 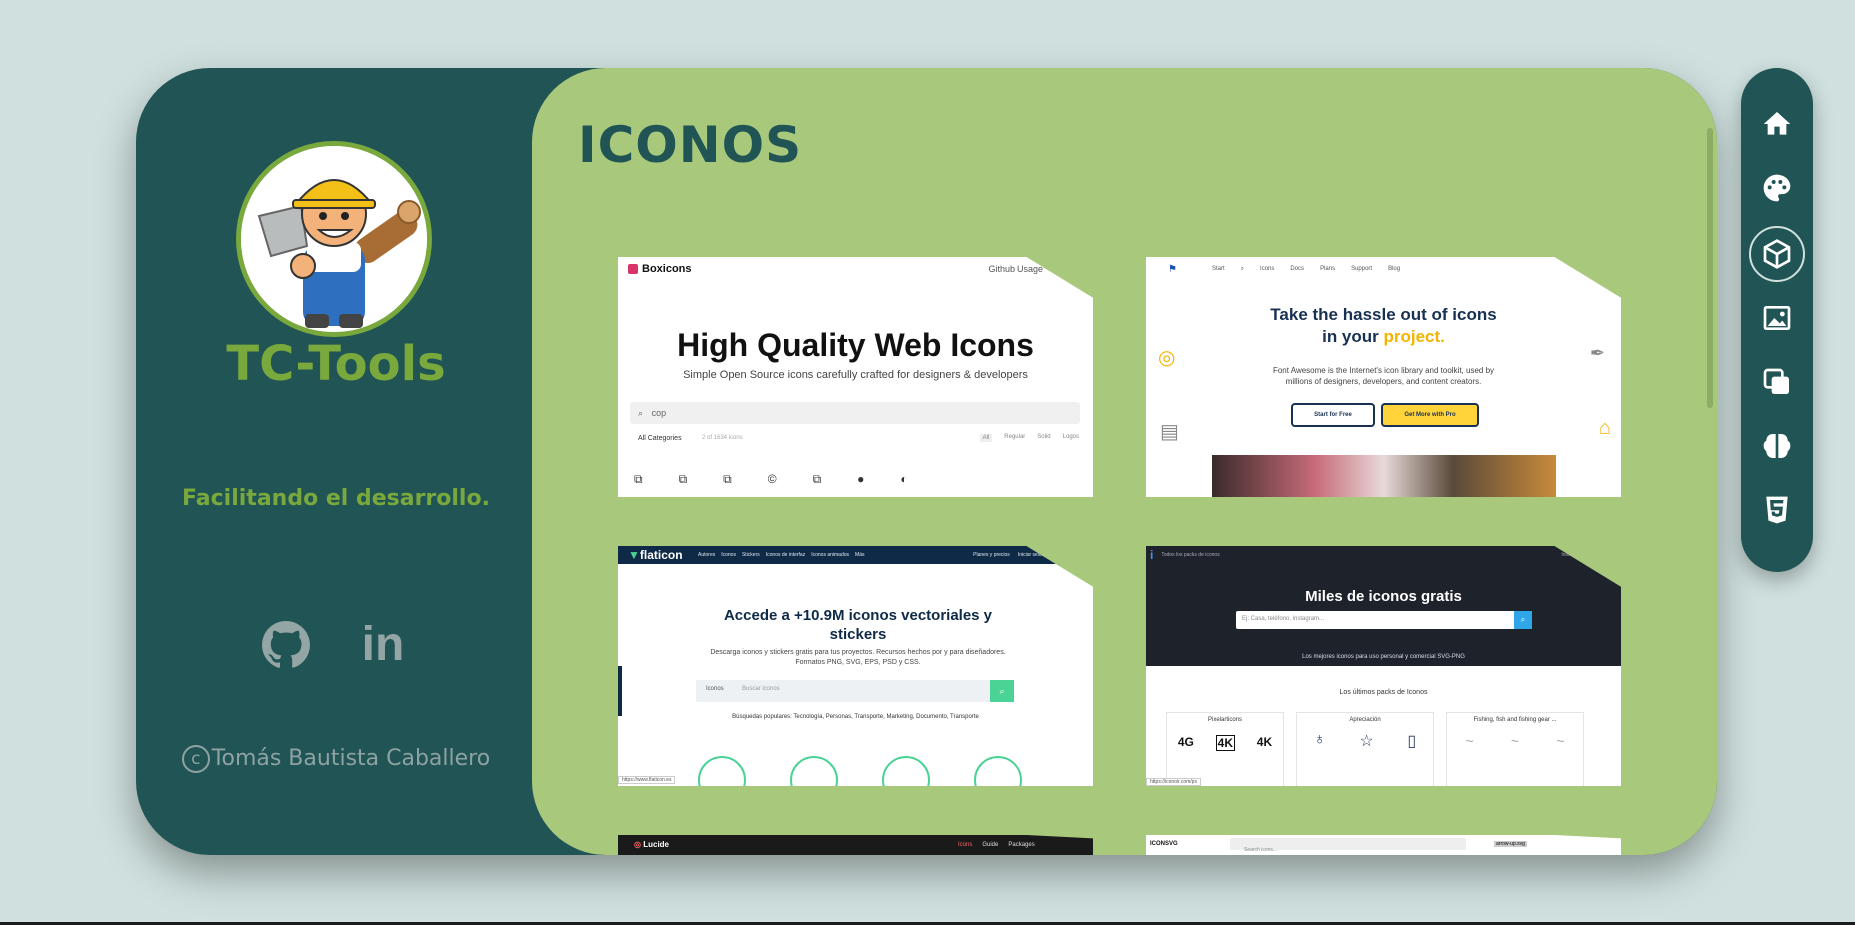 I want to click on flaticon-search-select: Iconos, so click(x=715, y=689).